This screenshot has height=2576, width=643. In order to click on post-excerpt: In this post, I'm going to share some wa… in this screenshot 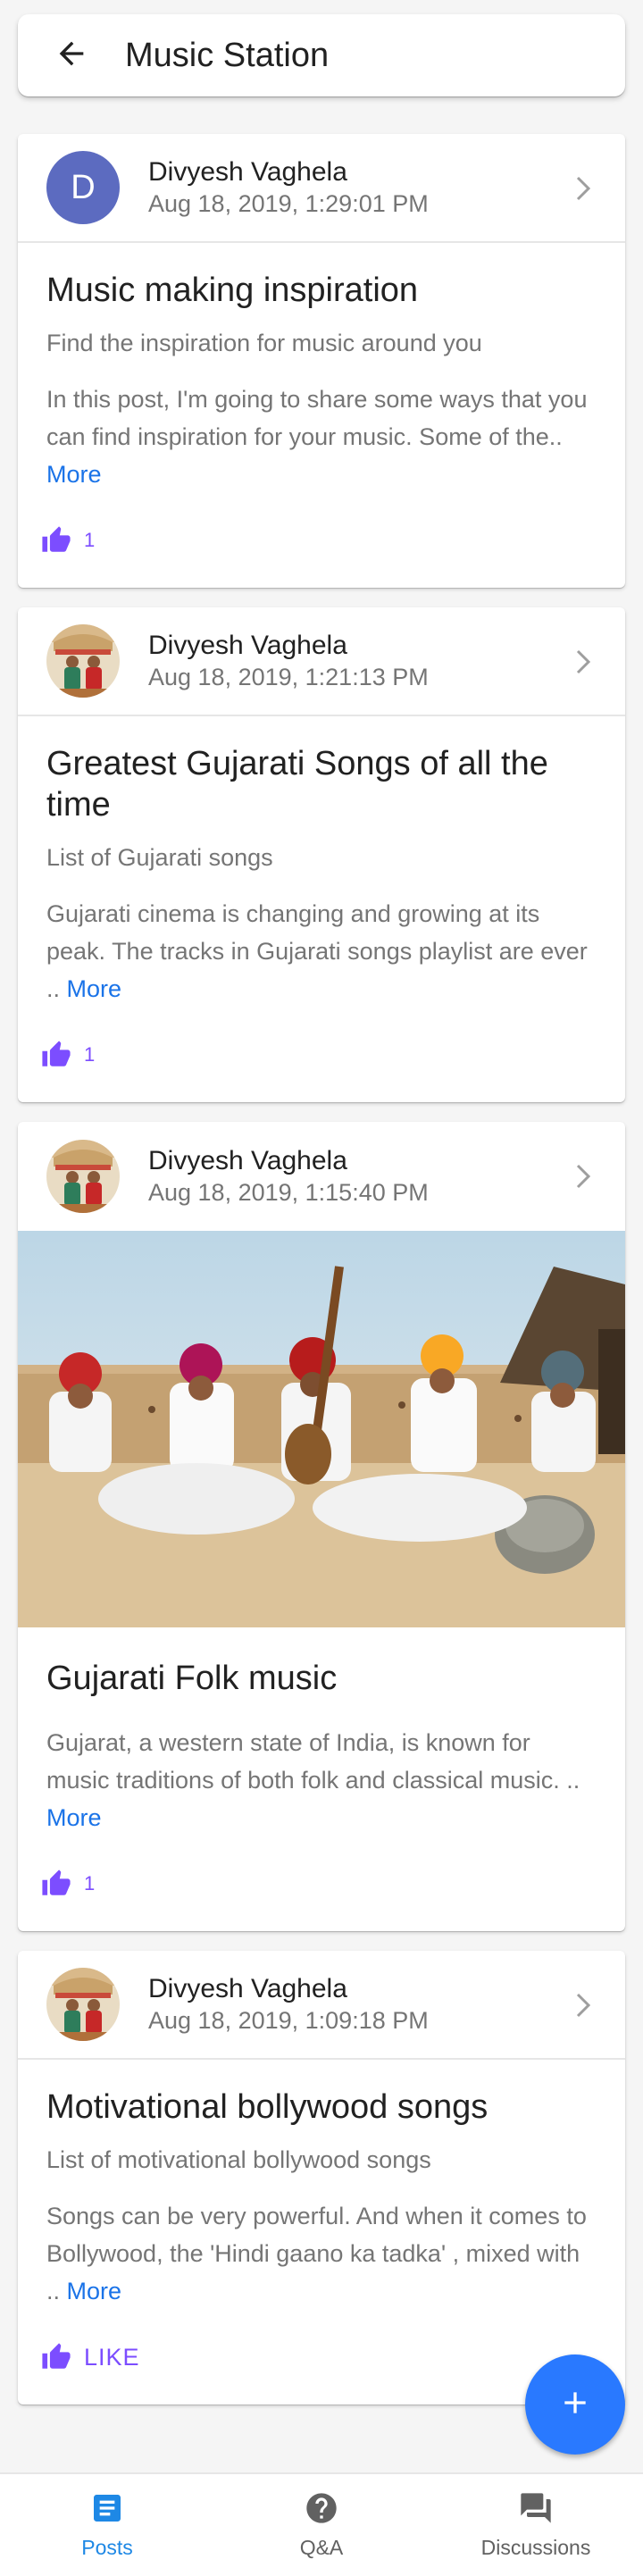, I will do `click(321, 437)`.